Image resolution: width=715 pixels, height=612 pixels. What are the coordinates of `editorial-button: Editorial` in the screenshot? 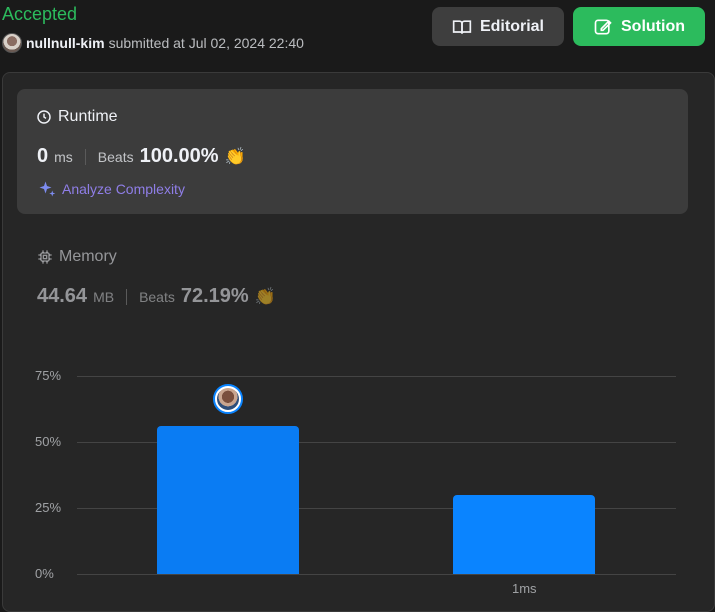 It's located at (498, 26).